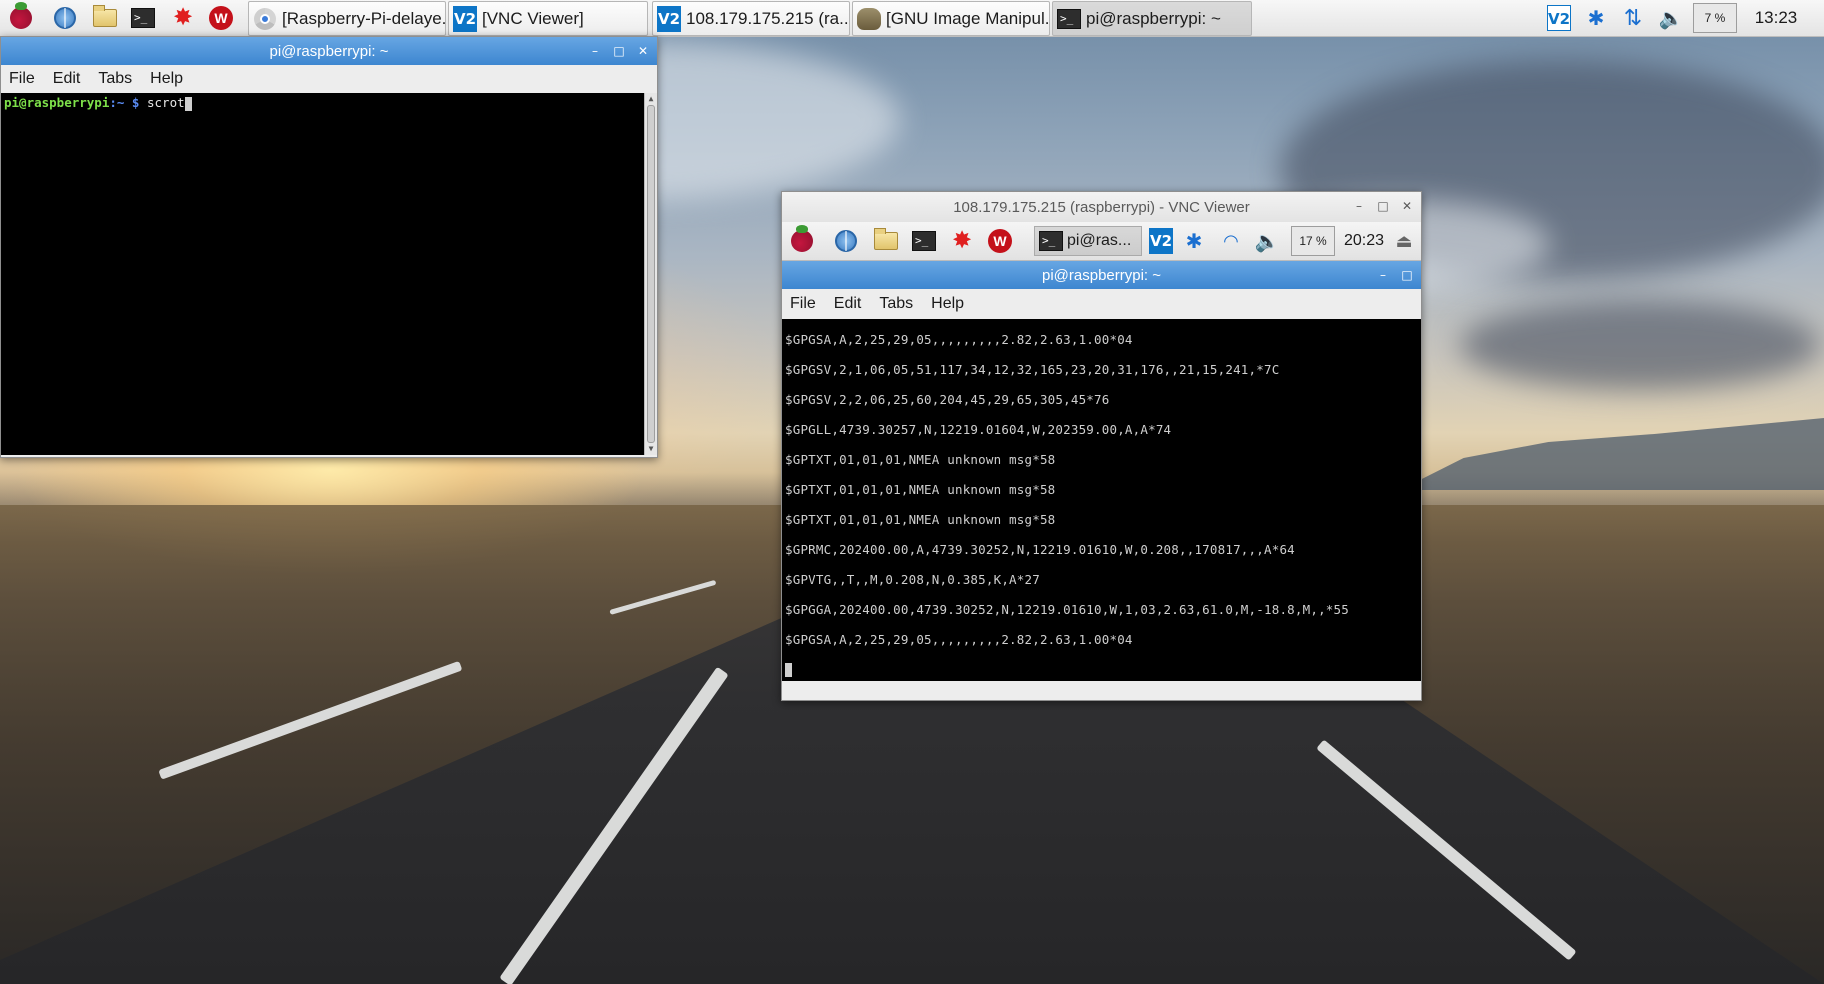 This screenshot has width=1824, height=984. Describe the element at coordinates (221, 18) in the screenshot. I see `wolfram-launcher: W` at that location.